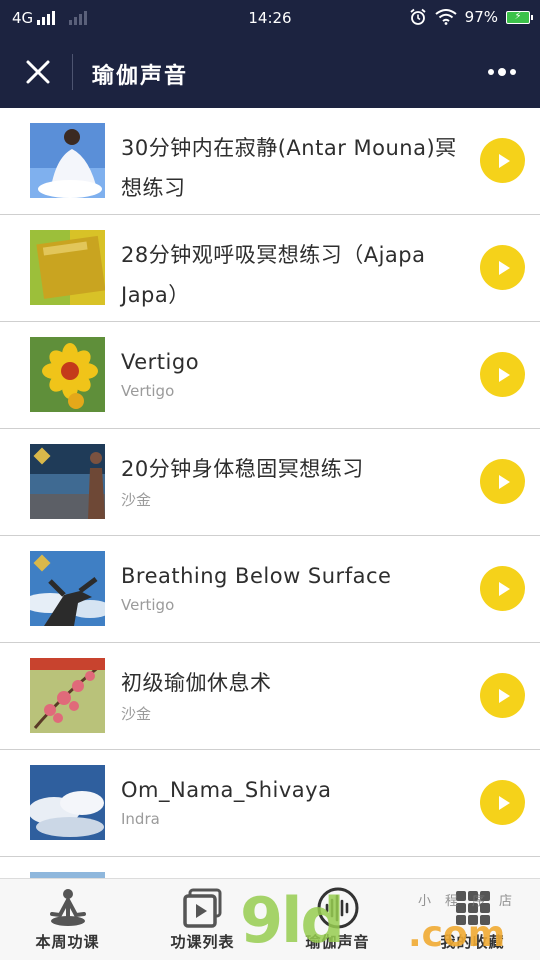 The height and width of the screenshot is (960, 540). Describe the element at coordinates (68, 907) in the screenshot. I see `meditation-figure-icon` at that location.